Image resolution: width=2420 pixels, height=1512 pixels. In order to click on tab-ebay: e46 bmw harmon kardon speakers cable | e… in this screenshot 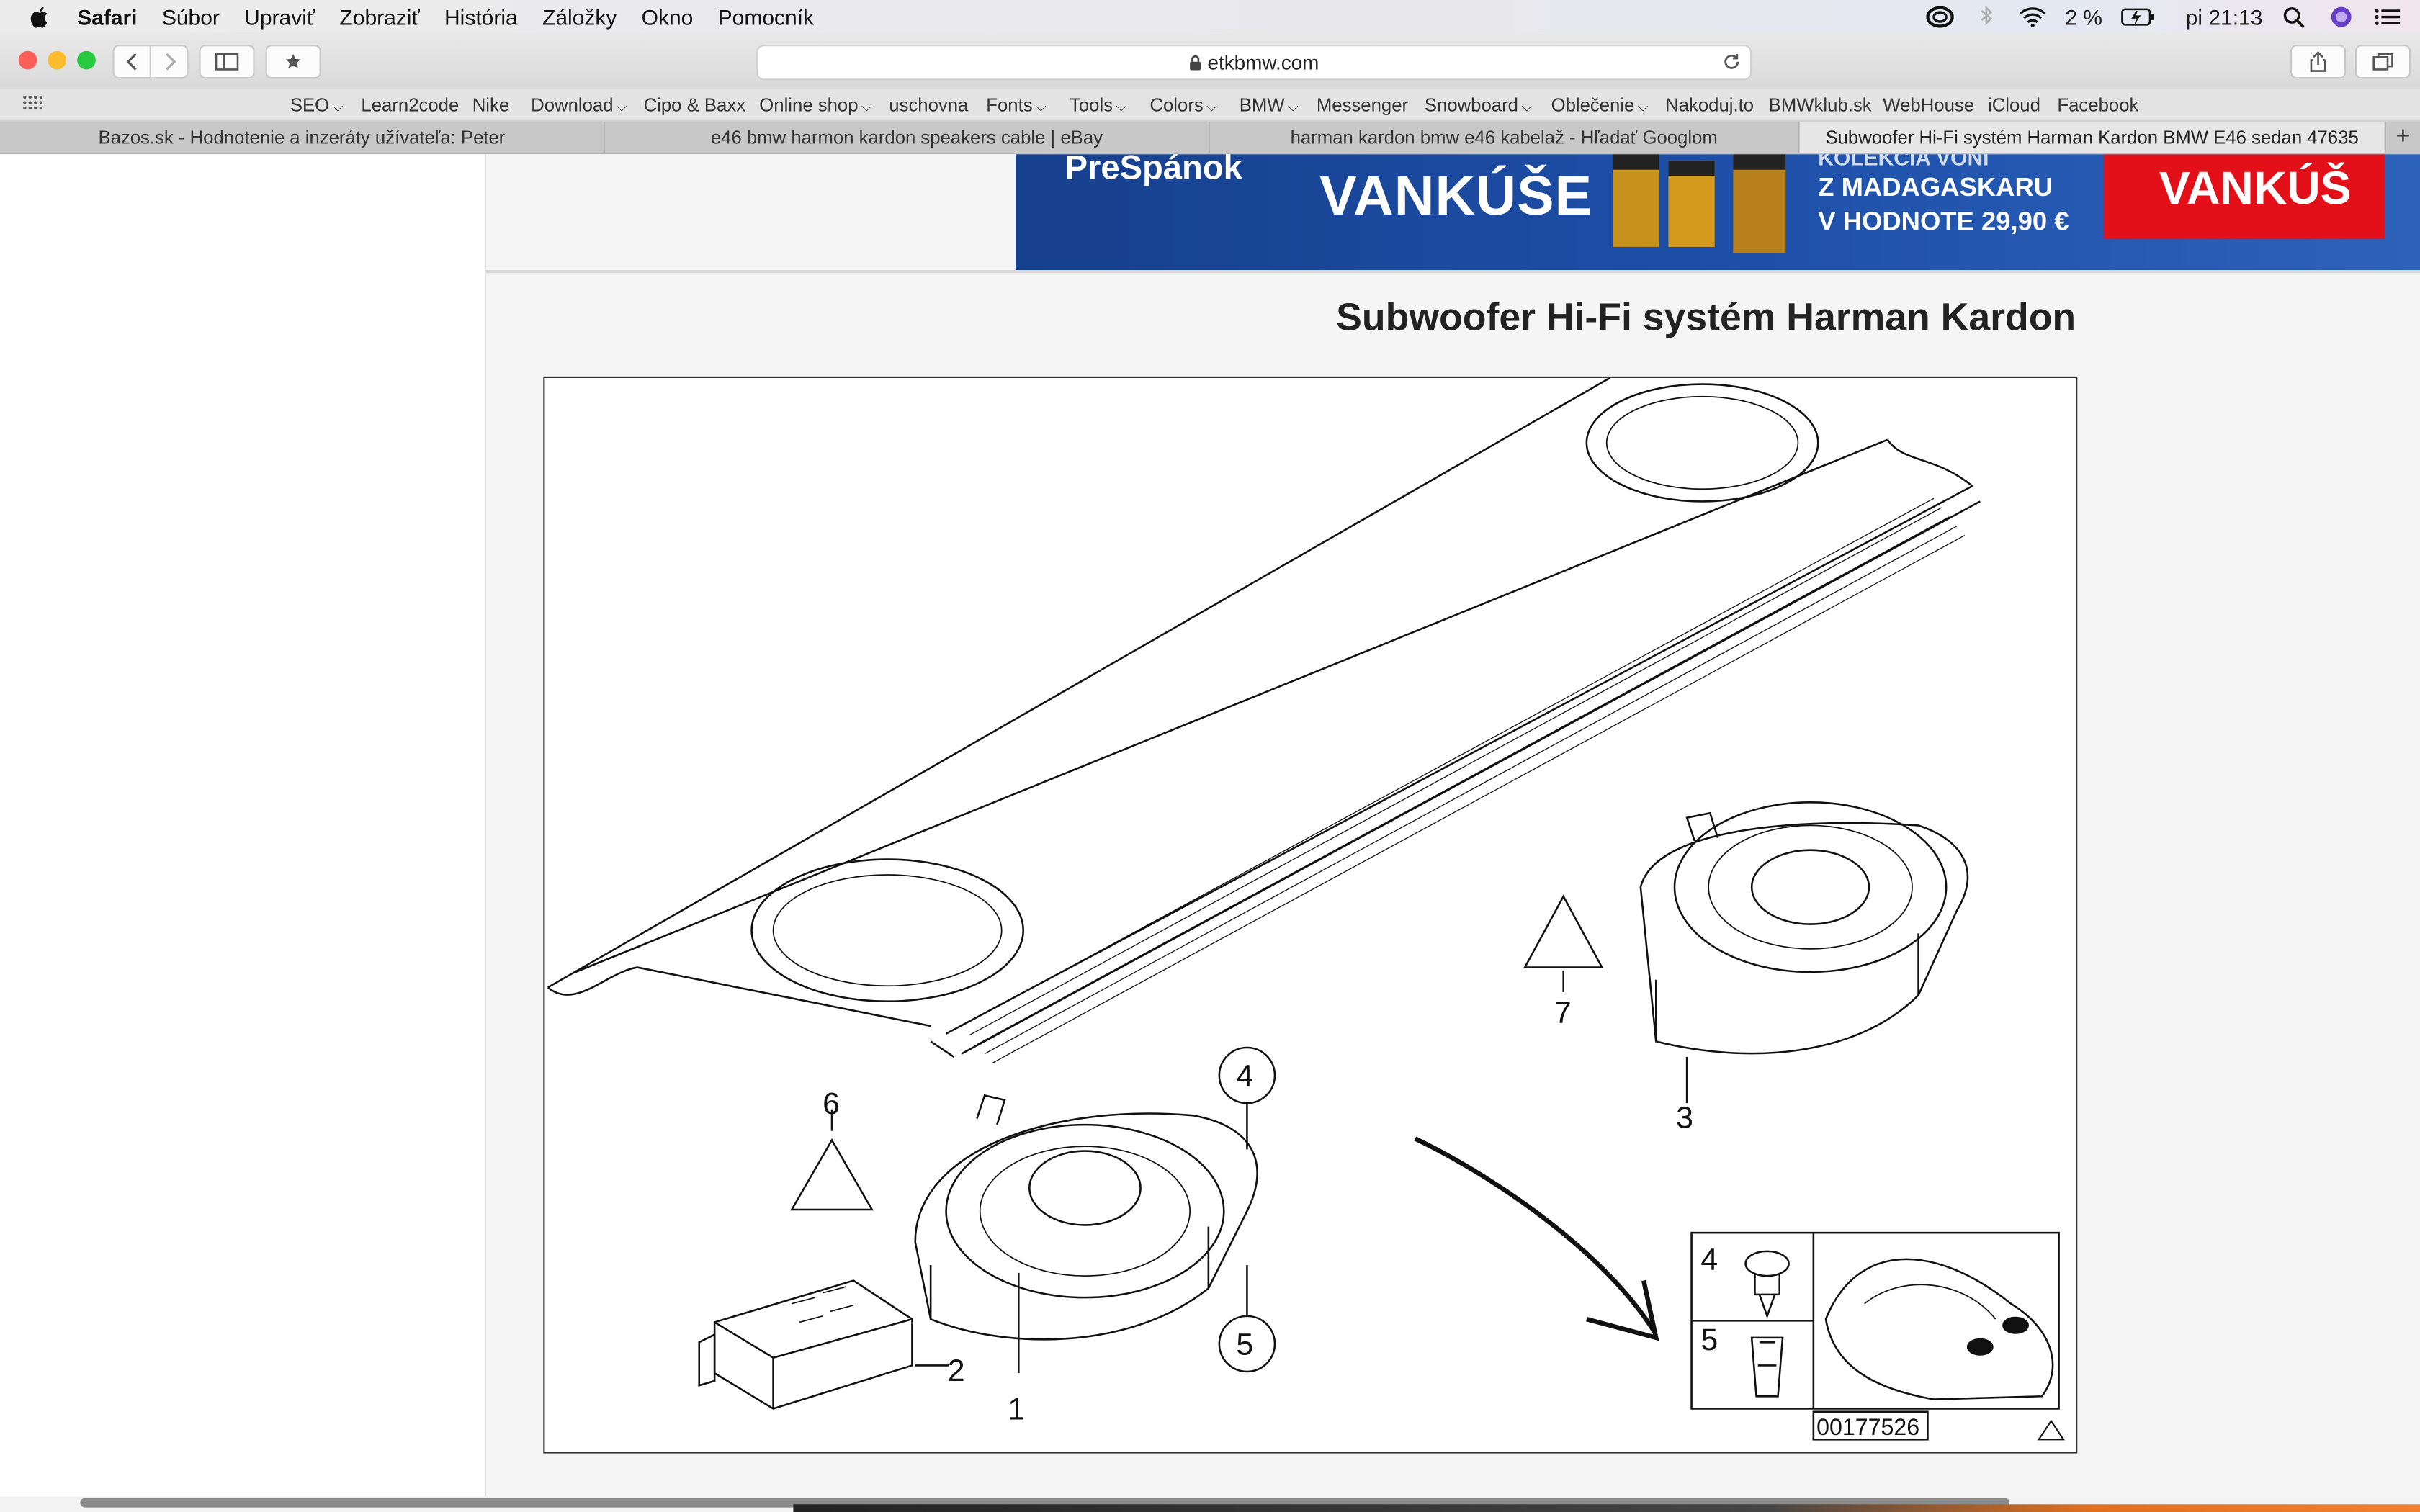, I will do `click(907, 137)`.